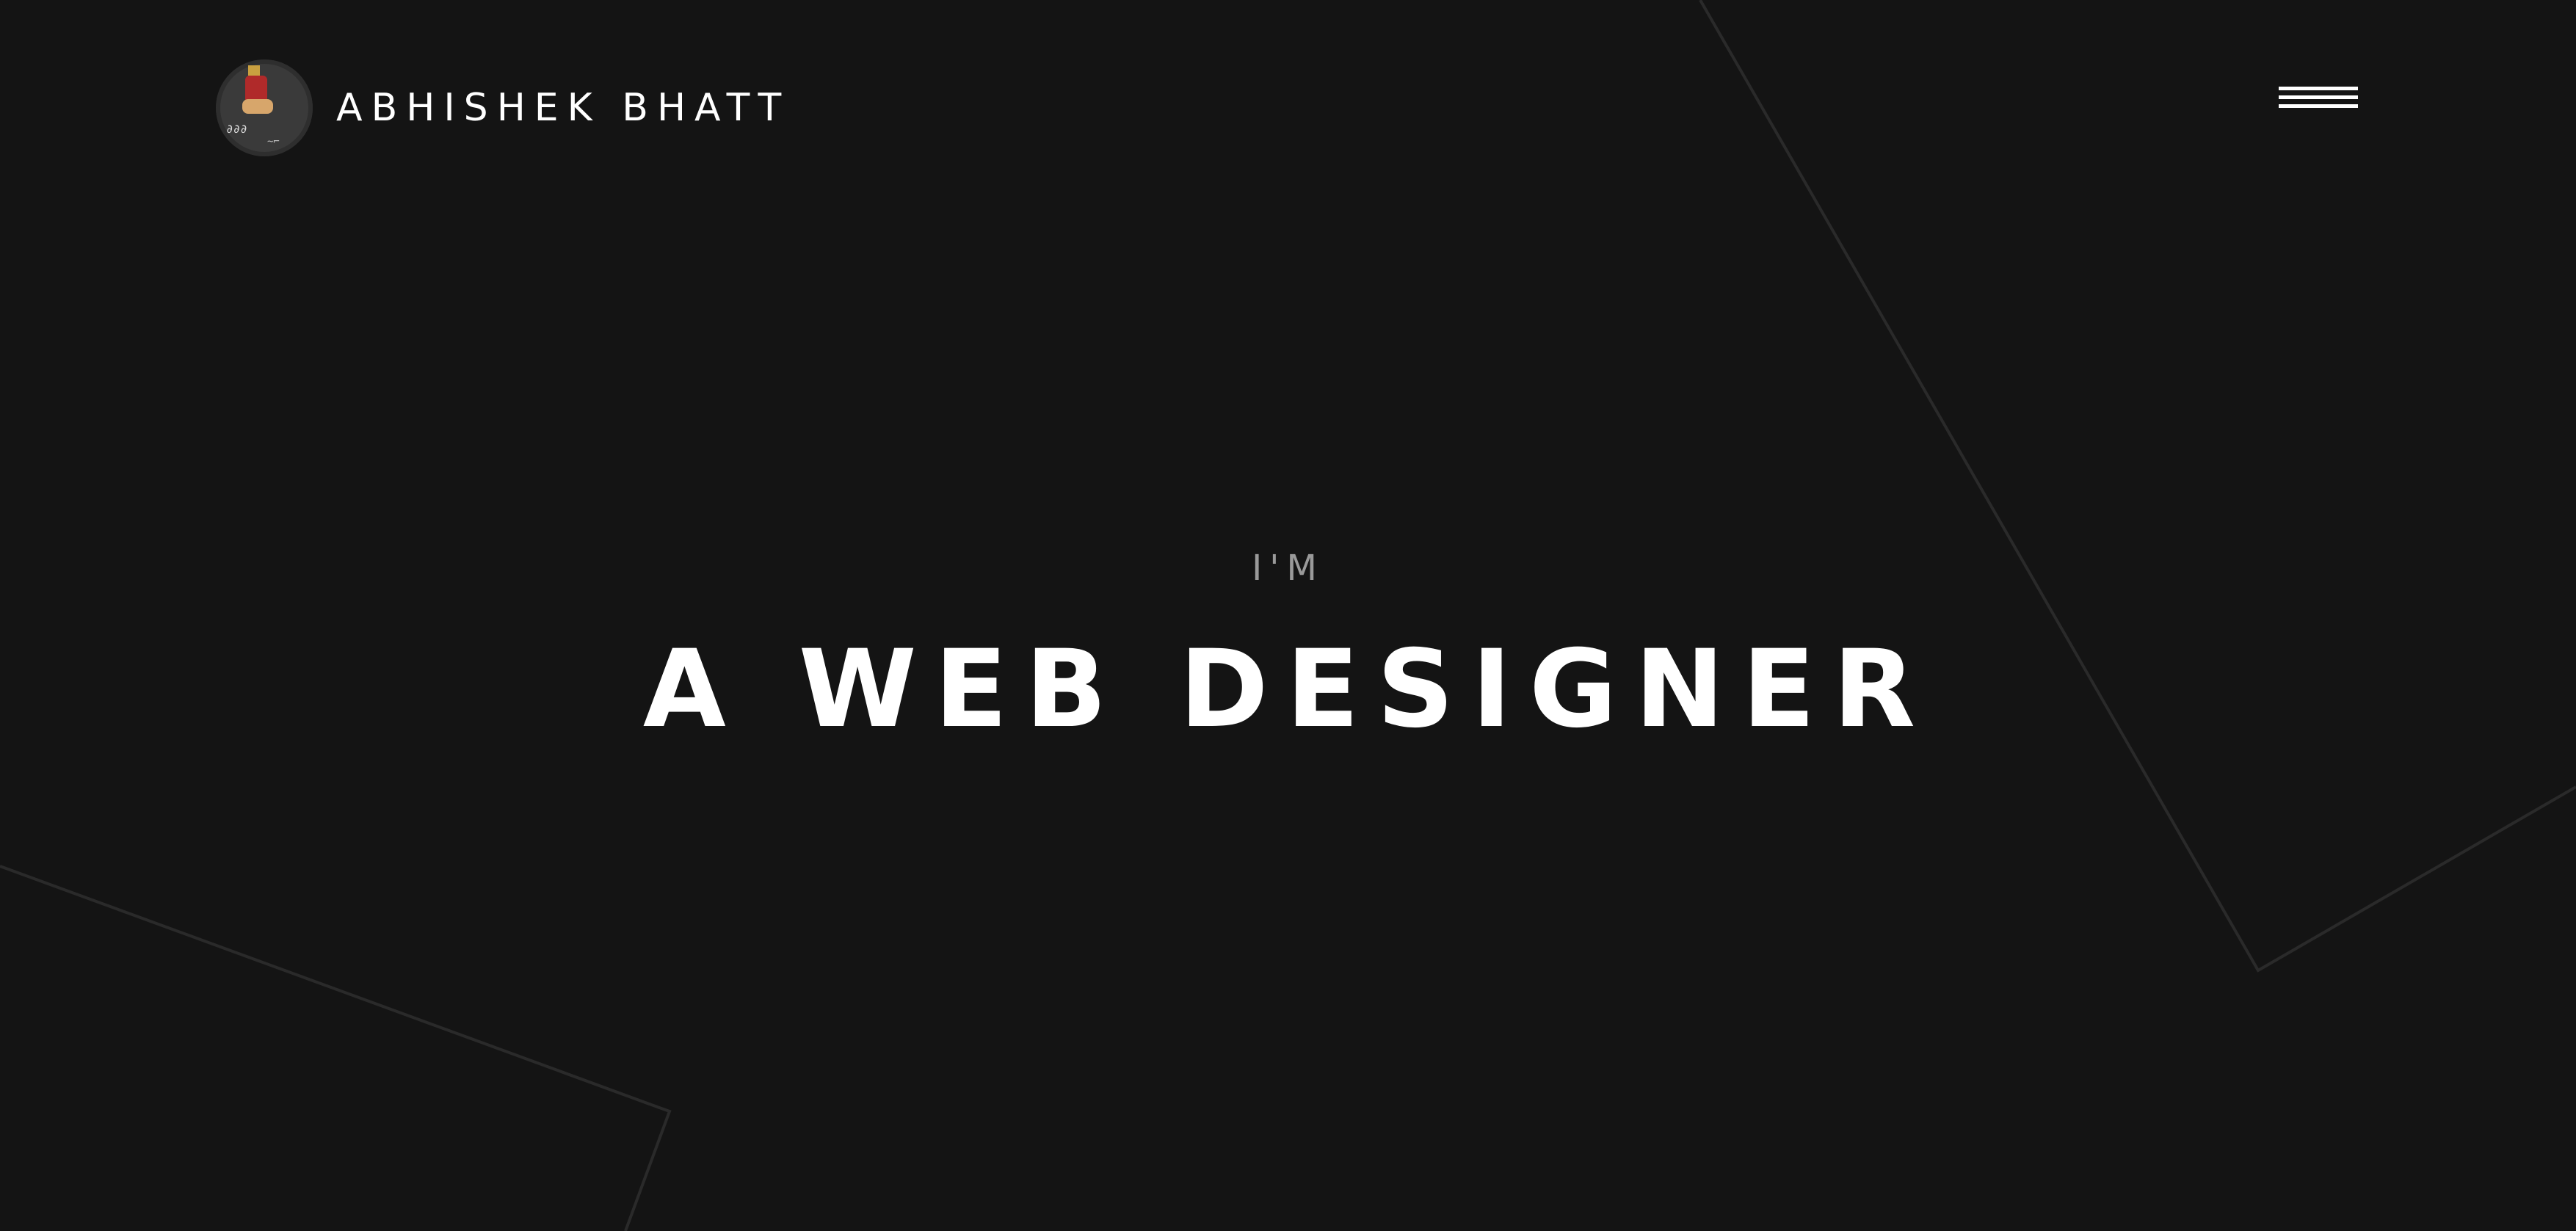 The image size is (2576, 1231). What do you see at coordinates (563, 108) in the screenshot?
I see `brand-name: ABHISHEK BHATT` at bounding box center [563, 108].